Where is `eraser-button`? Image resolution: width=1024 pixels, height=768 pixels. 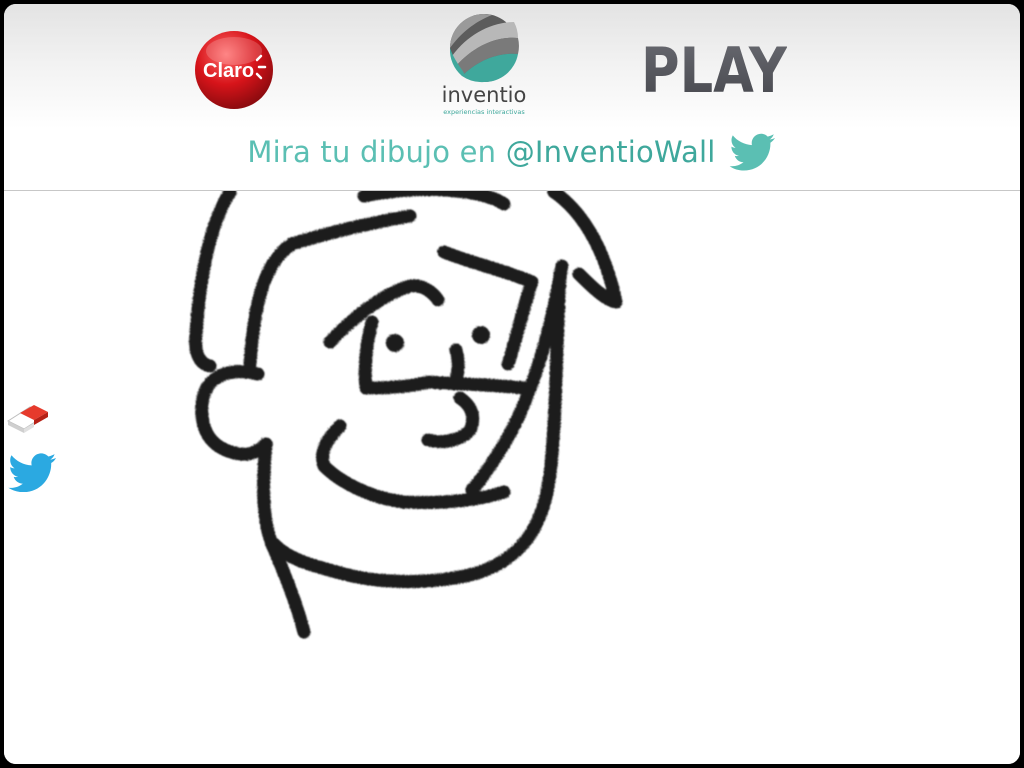 eraser-button is located at coordinates (27, 417).